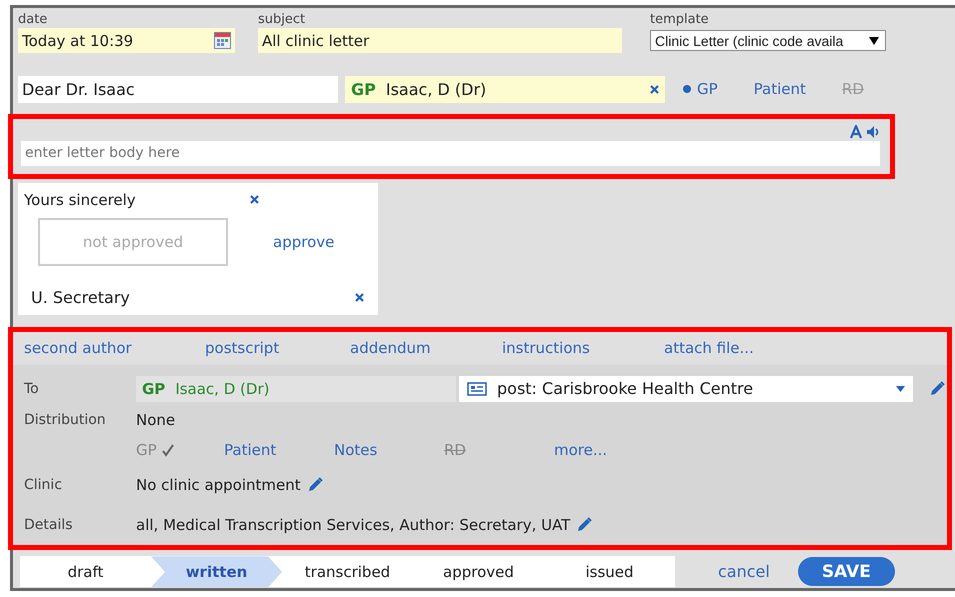  Describe the element at coordinates (874, 40) in the screenshot. I see `dropdown-arrow-icon` at that location.